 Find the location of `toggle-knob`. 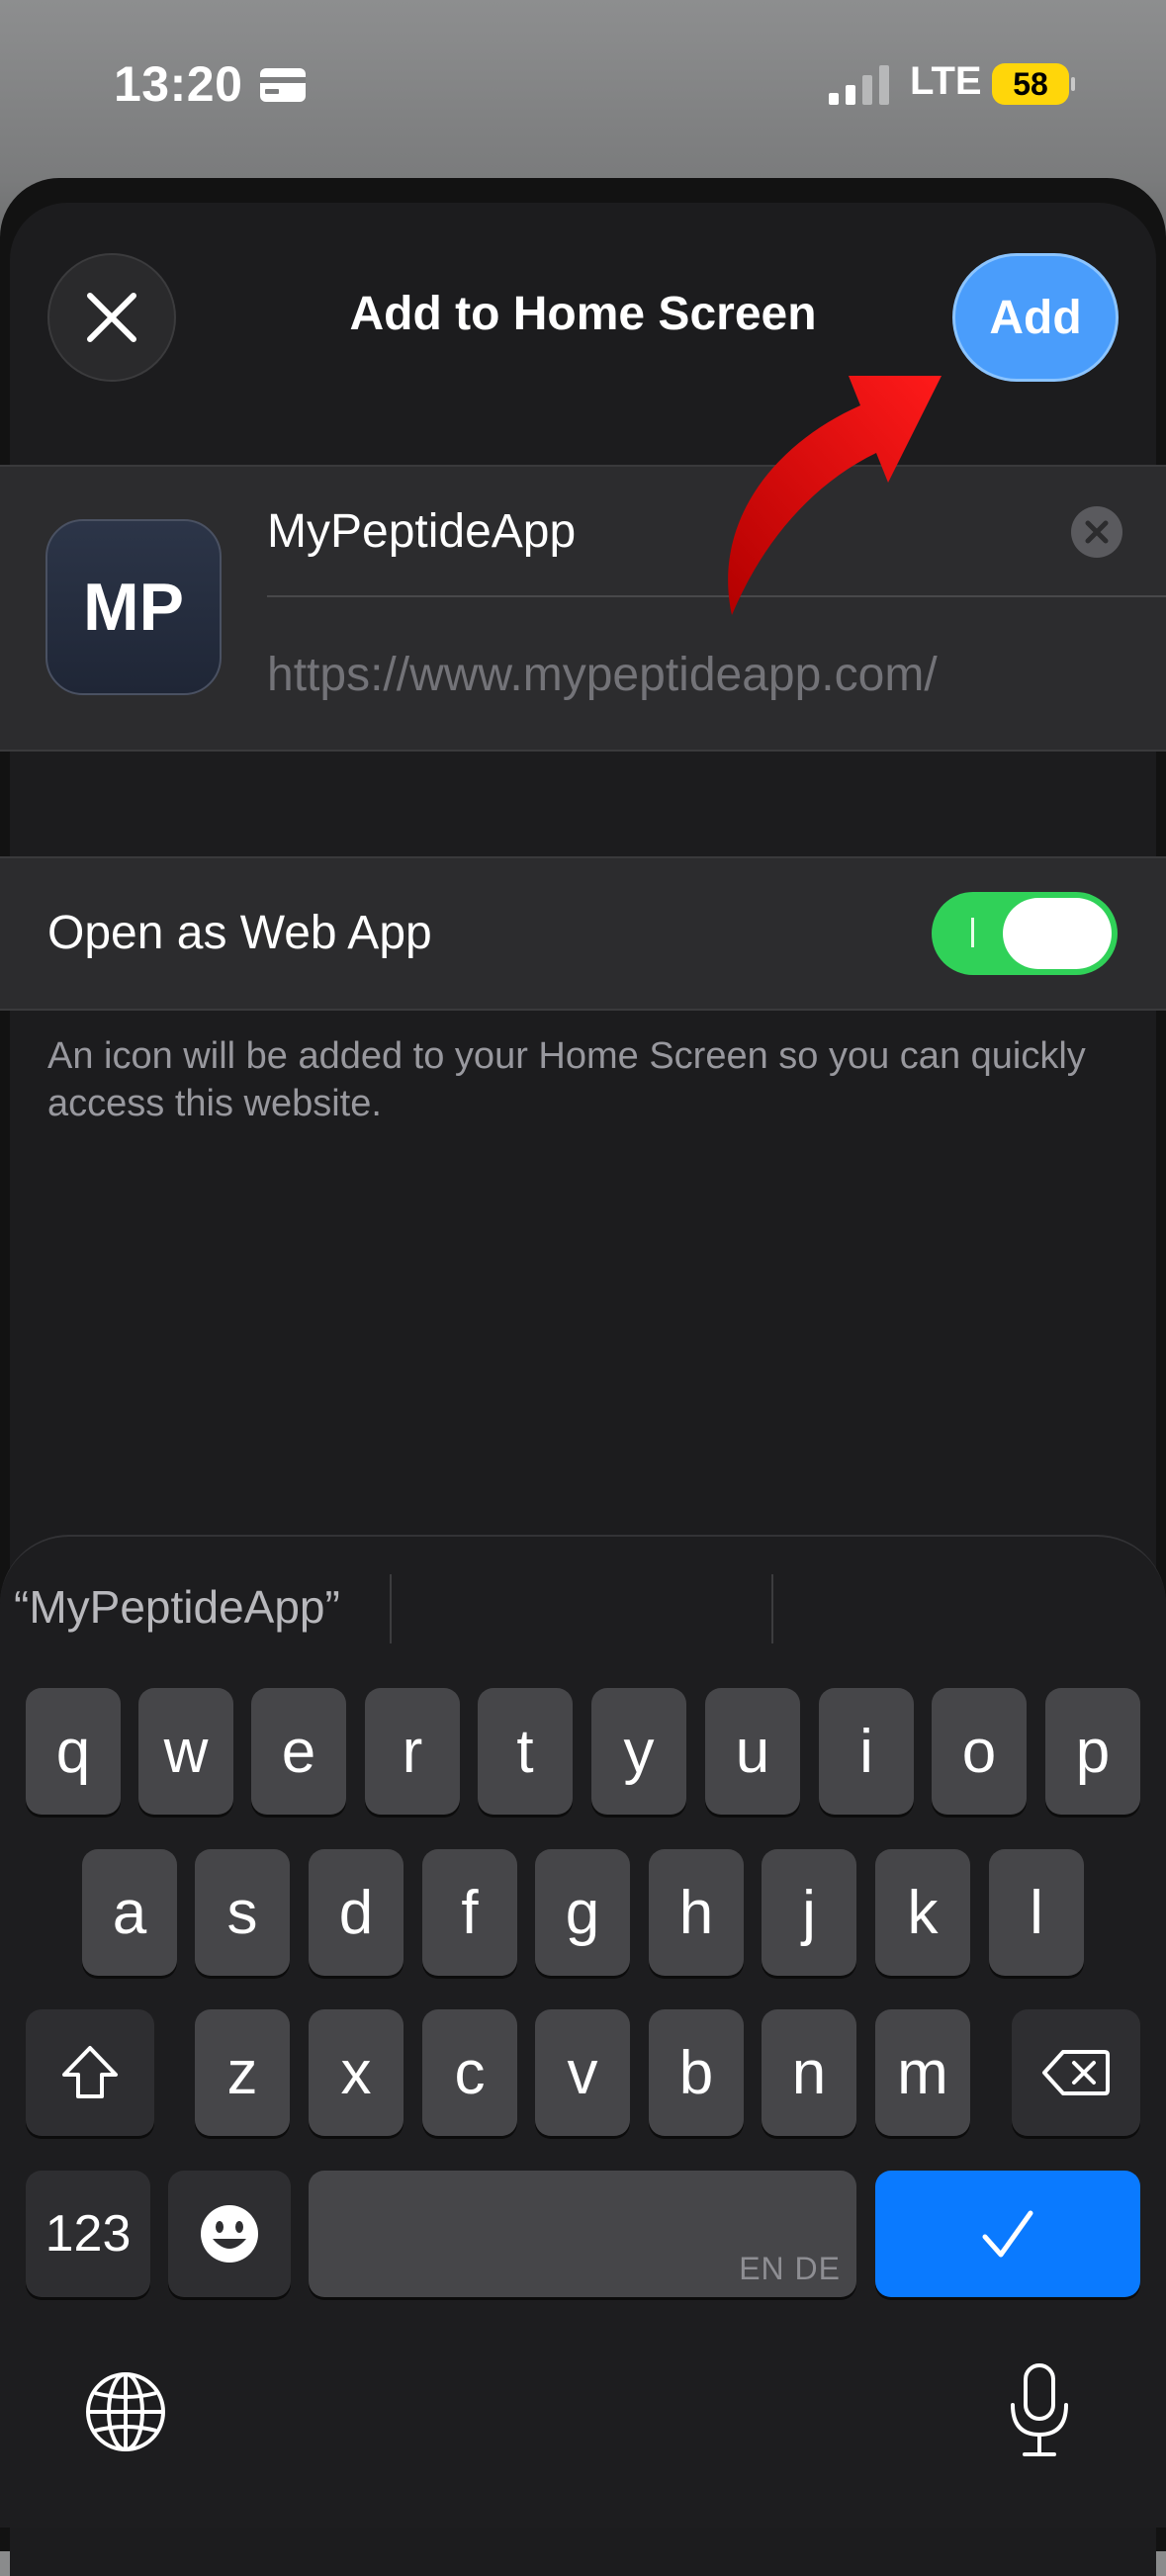

toggle-knob is located at coordinates (1057, 933).